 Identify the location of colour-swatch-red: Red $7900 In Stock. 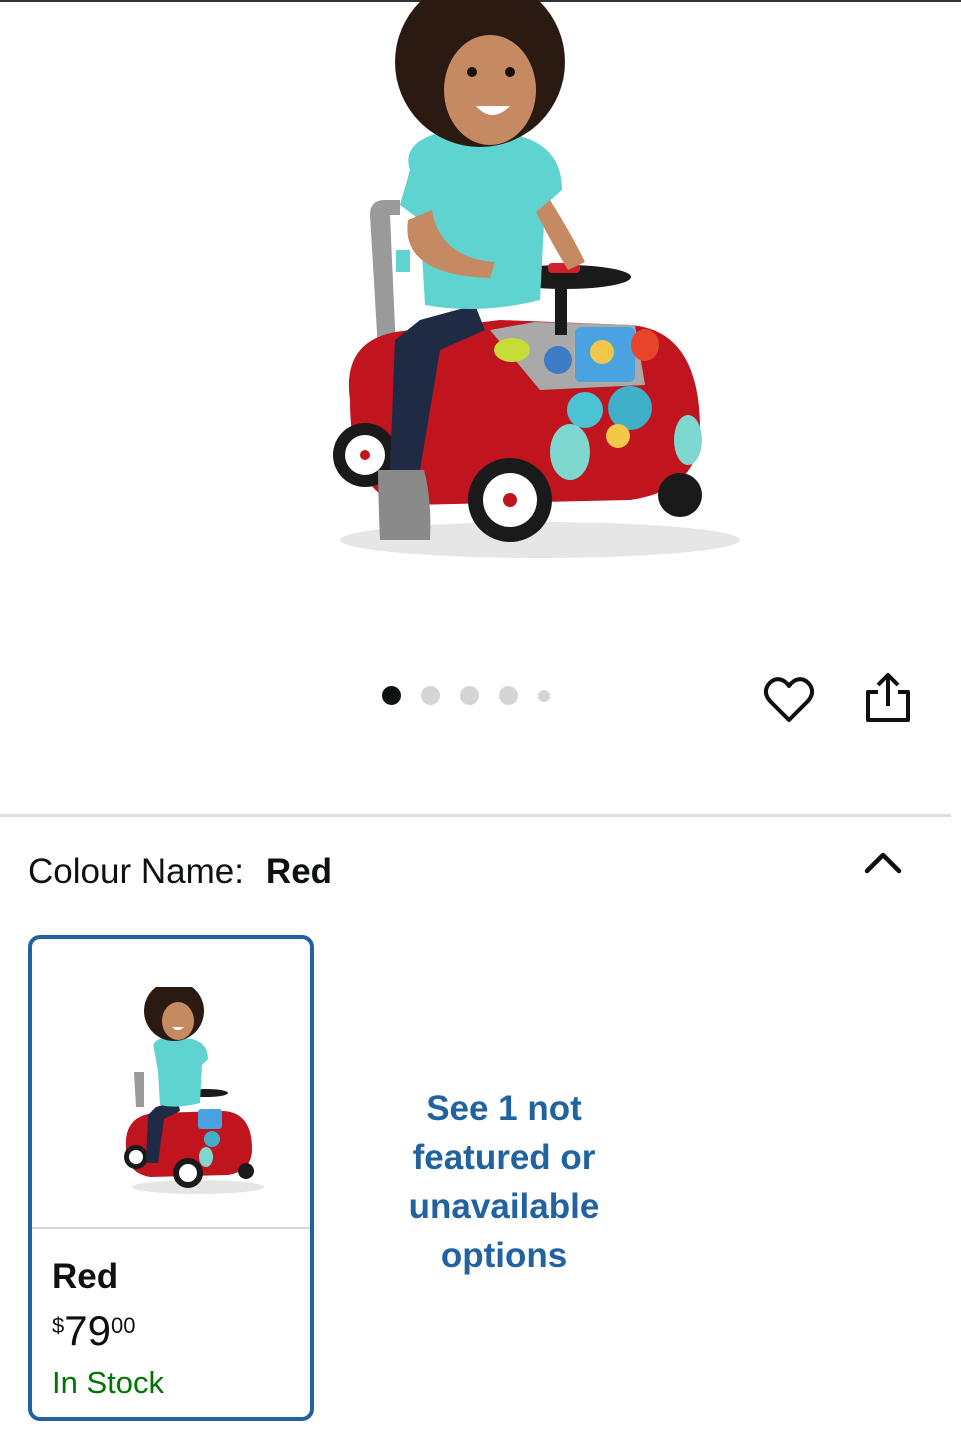
(171, 1178).